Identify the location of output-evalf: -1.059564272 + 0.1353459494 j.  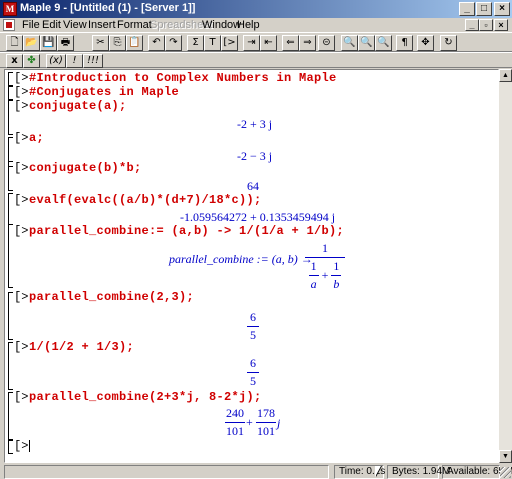
(258, 217).